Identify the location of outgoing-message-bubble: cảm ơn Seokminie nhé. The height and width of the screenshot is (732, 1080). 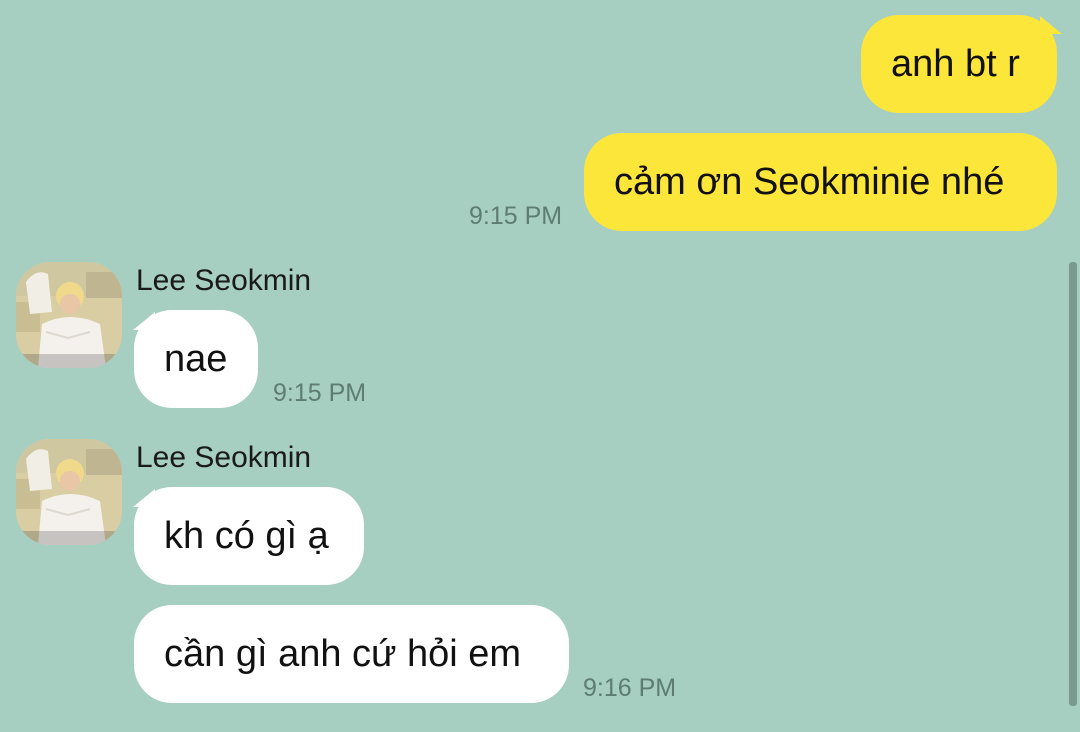
(820, 182).